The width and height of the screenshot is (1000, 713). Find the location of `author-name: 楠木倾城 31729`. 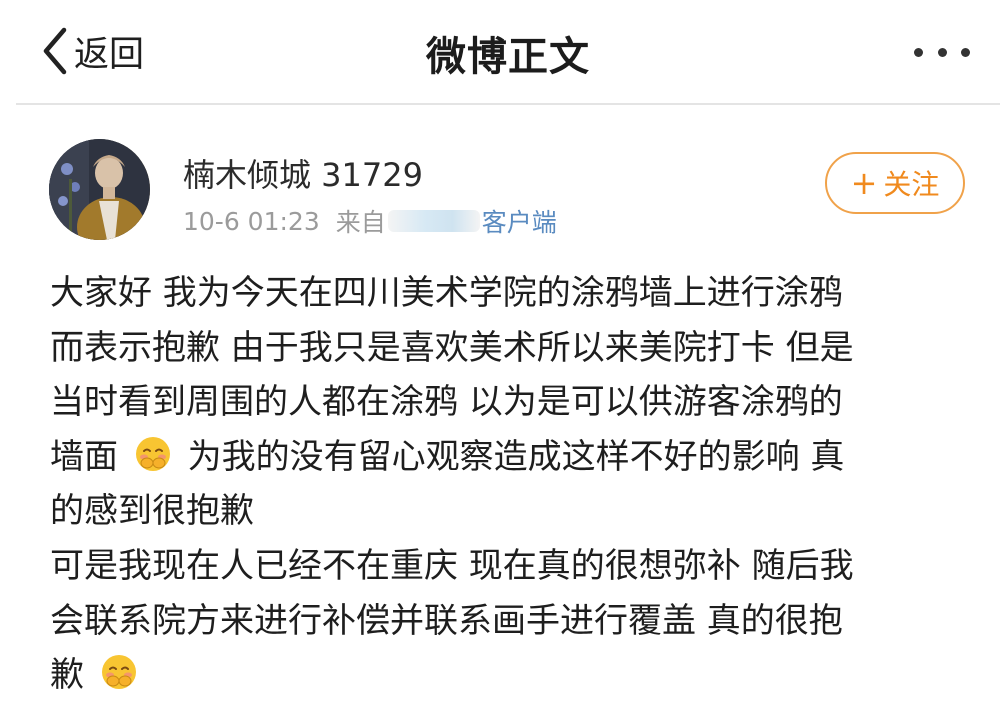

author-name: 楠木倾城 31729 is located at coordinates (303, 173).